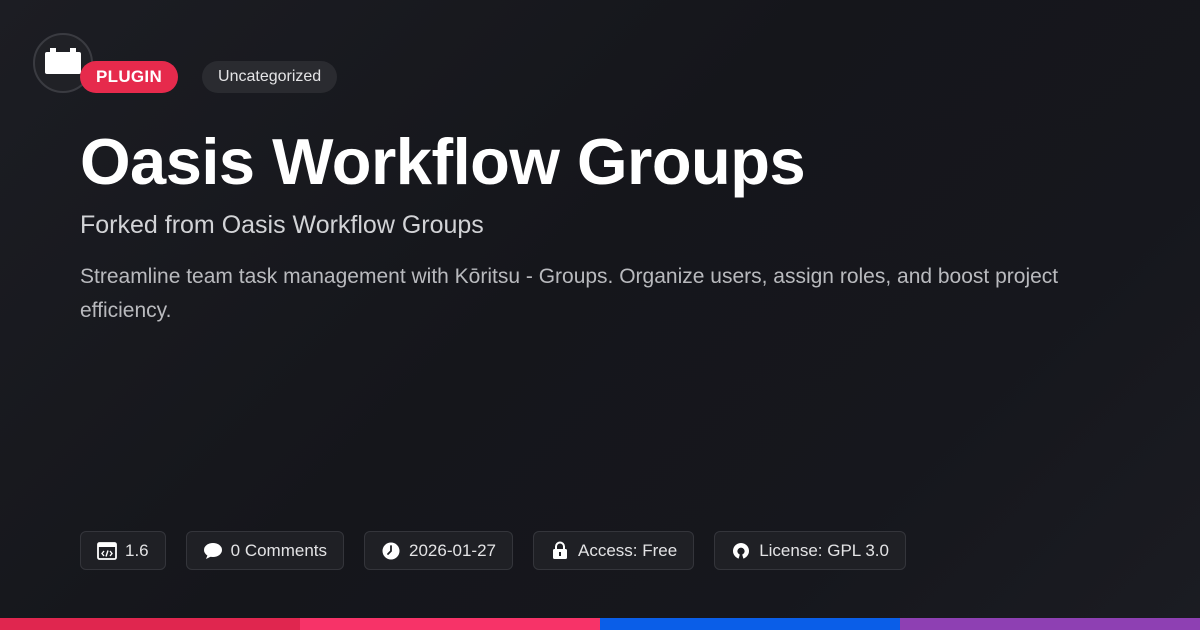  Describe the element at coordinates (627, 550) in the screenshot. I see `access-label: Access: Free` at that location.